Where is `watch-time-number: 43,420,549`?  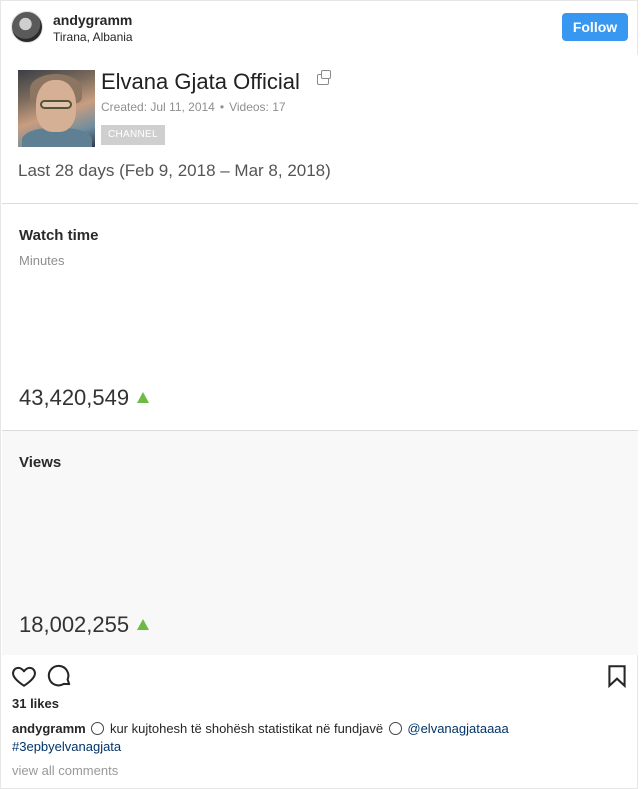
watch-time-number: 43,420,549 is located at coordinates (74, 397).